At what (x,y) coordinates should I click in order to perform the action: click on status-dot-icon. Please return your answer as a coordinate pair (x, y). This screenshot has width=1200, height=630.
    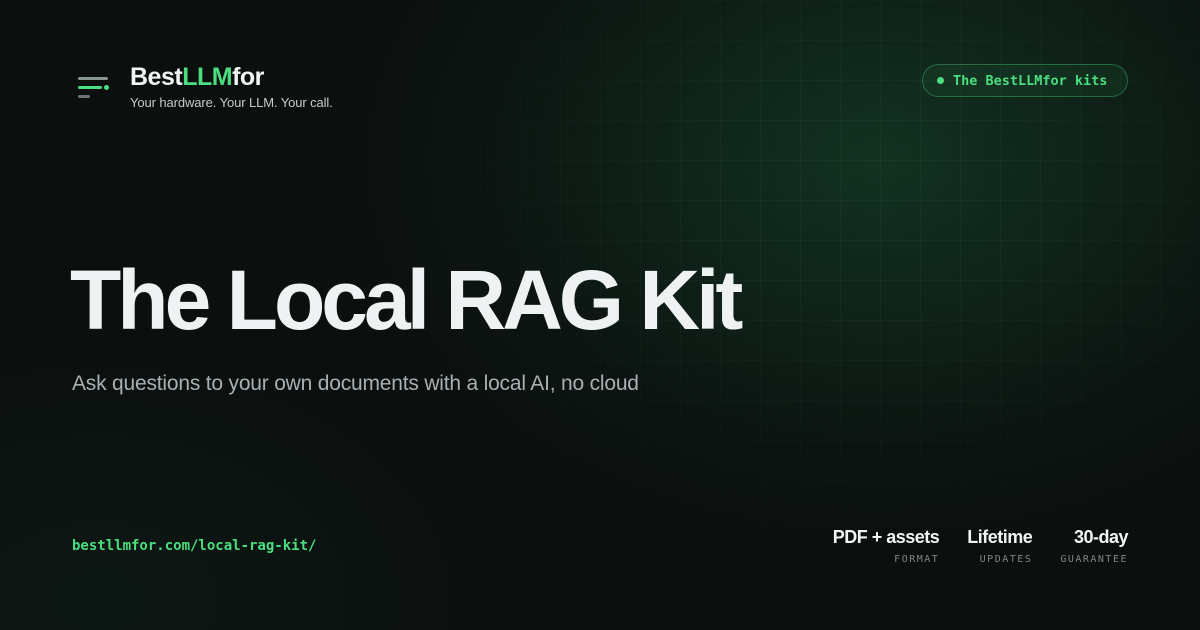
    Looking at the image, I should click on (940, 80).